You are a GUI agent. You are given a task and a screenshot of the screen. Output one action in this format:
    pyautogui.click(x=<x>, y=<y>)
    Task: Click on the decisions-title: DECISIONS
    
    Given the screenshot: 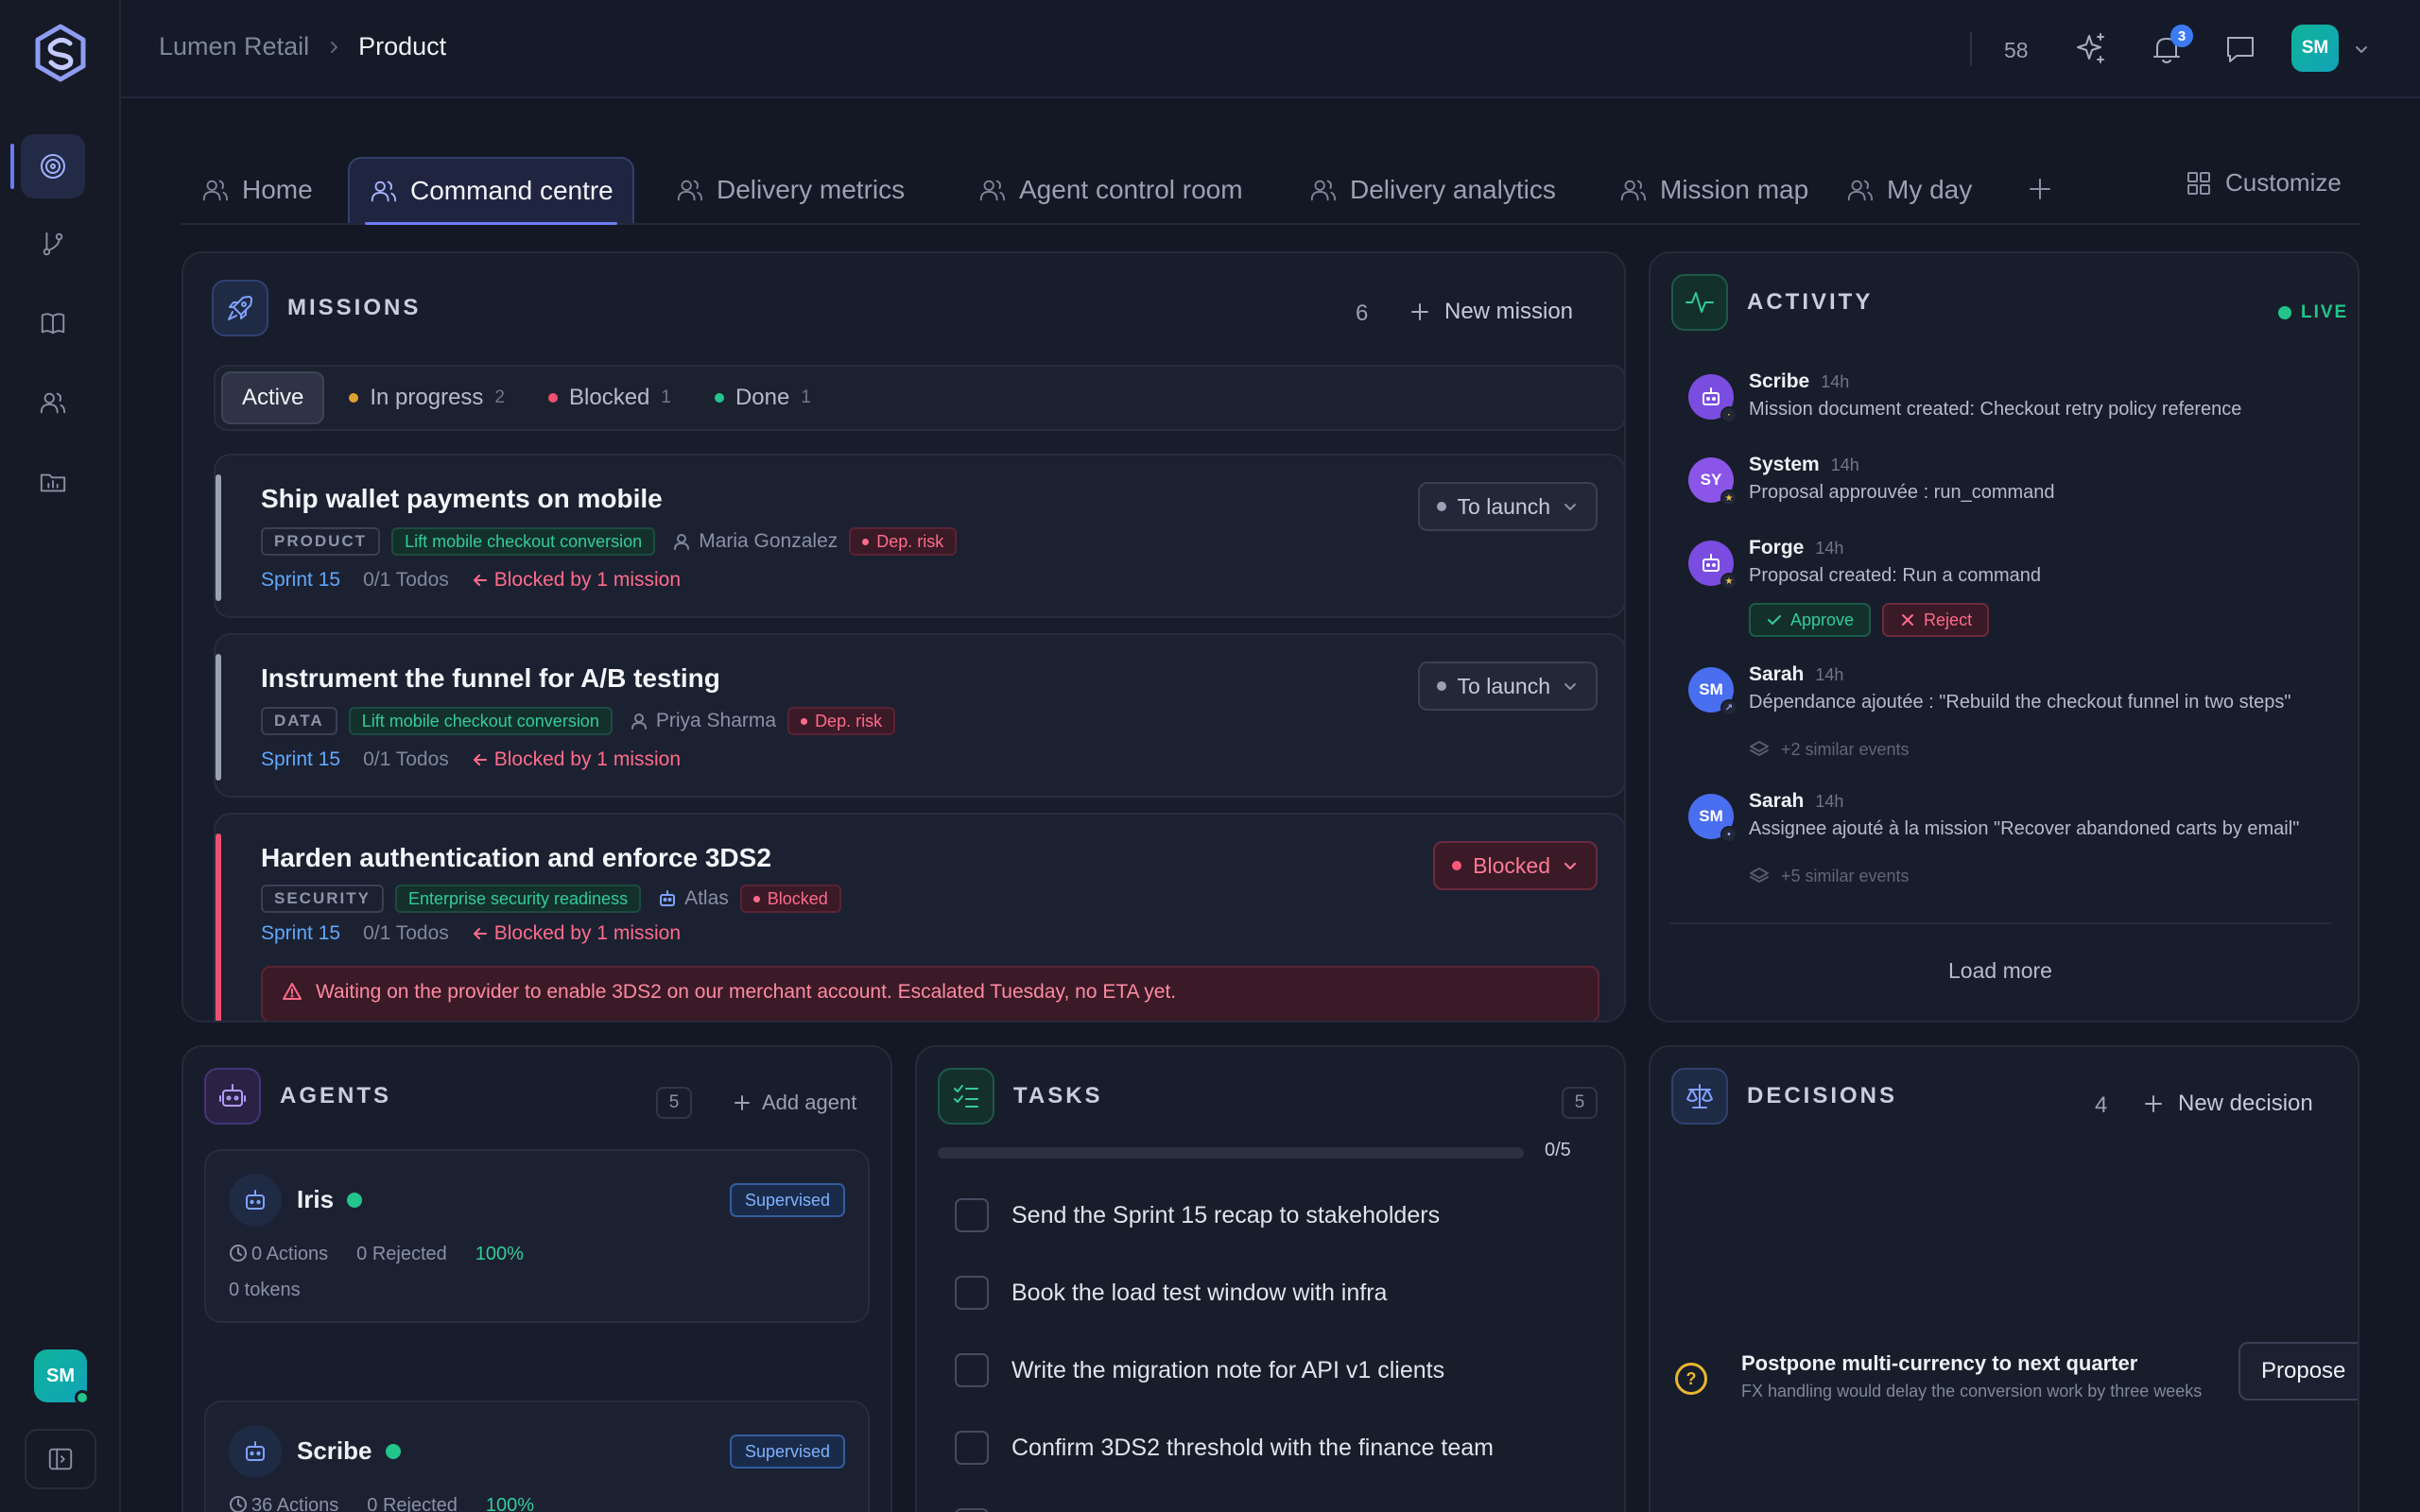 What is the action you would take?
    pyautogui.click(x=1822, y=1095)
    